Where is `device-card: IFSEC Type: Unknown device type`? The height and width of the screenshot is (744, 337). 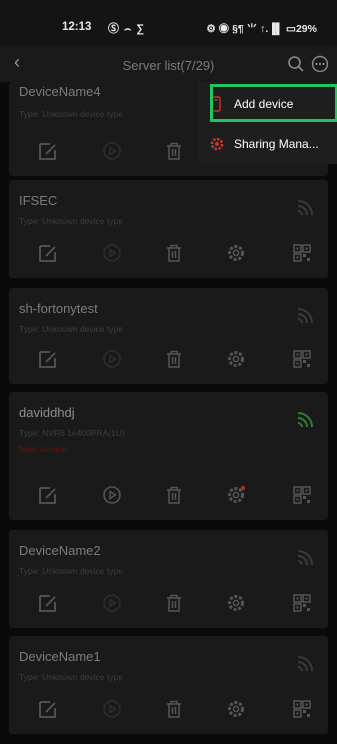
device-card: IFSEC Type: Unknown device type is located at coordinates (168, 229).